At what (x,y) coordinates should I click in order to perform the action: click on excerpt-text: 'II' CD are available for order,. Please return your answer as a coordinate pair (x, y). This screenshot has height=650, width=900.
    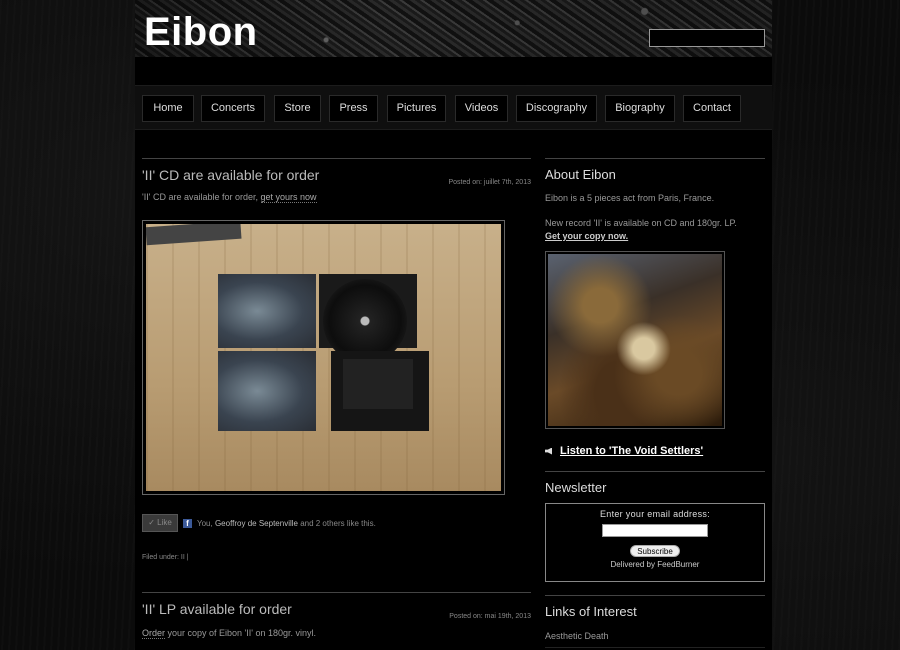
    Looking at the image, I should click on (201, 197).